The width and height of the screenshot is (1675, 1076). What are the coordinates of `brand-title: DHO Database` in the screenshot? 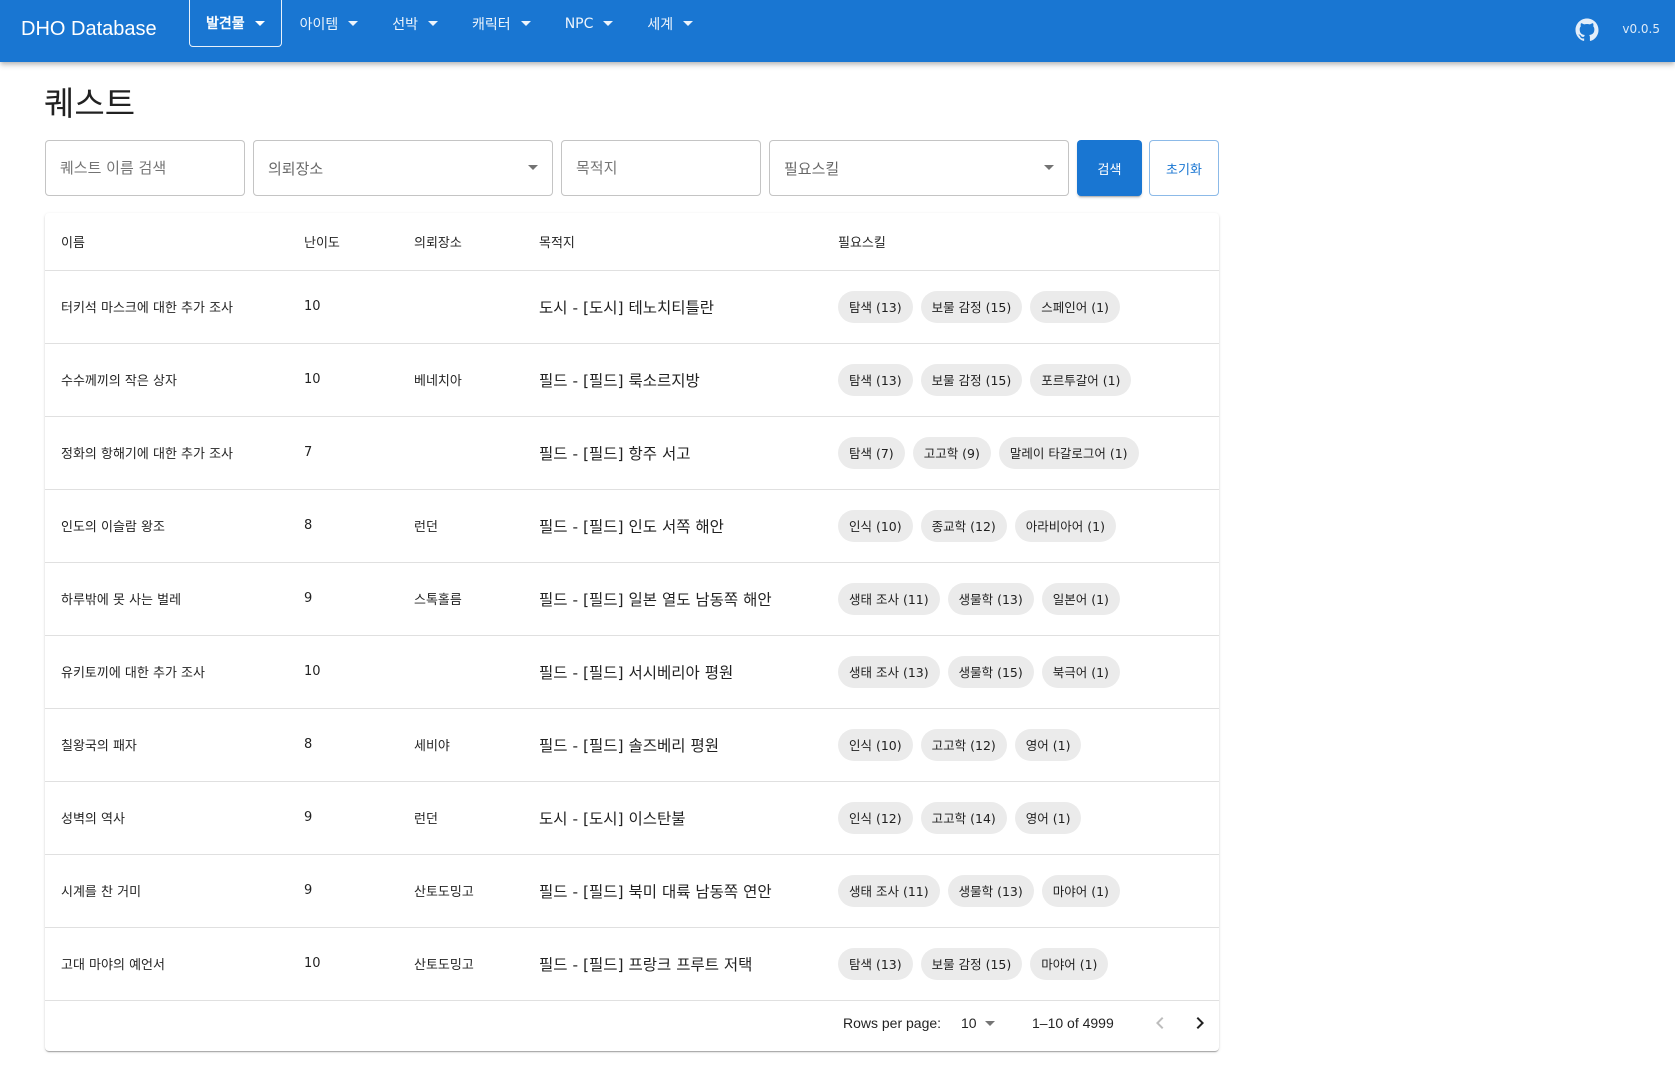 It's located at (89, 29).